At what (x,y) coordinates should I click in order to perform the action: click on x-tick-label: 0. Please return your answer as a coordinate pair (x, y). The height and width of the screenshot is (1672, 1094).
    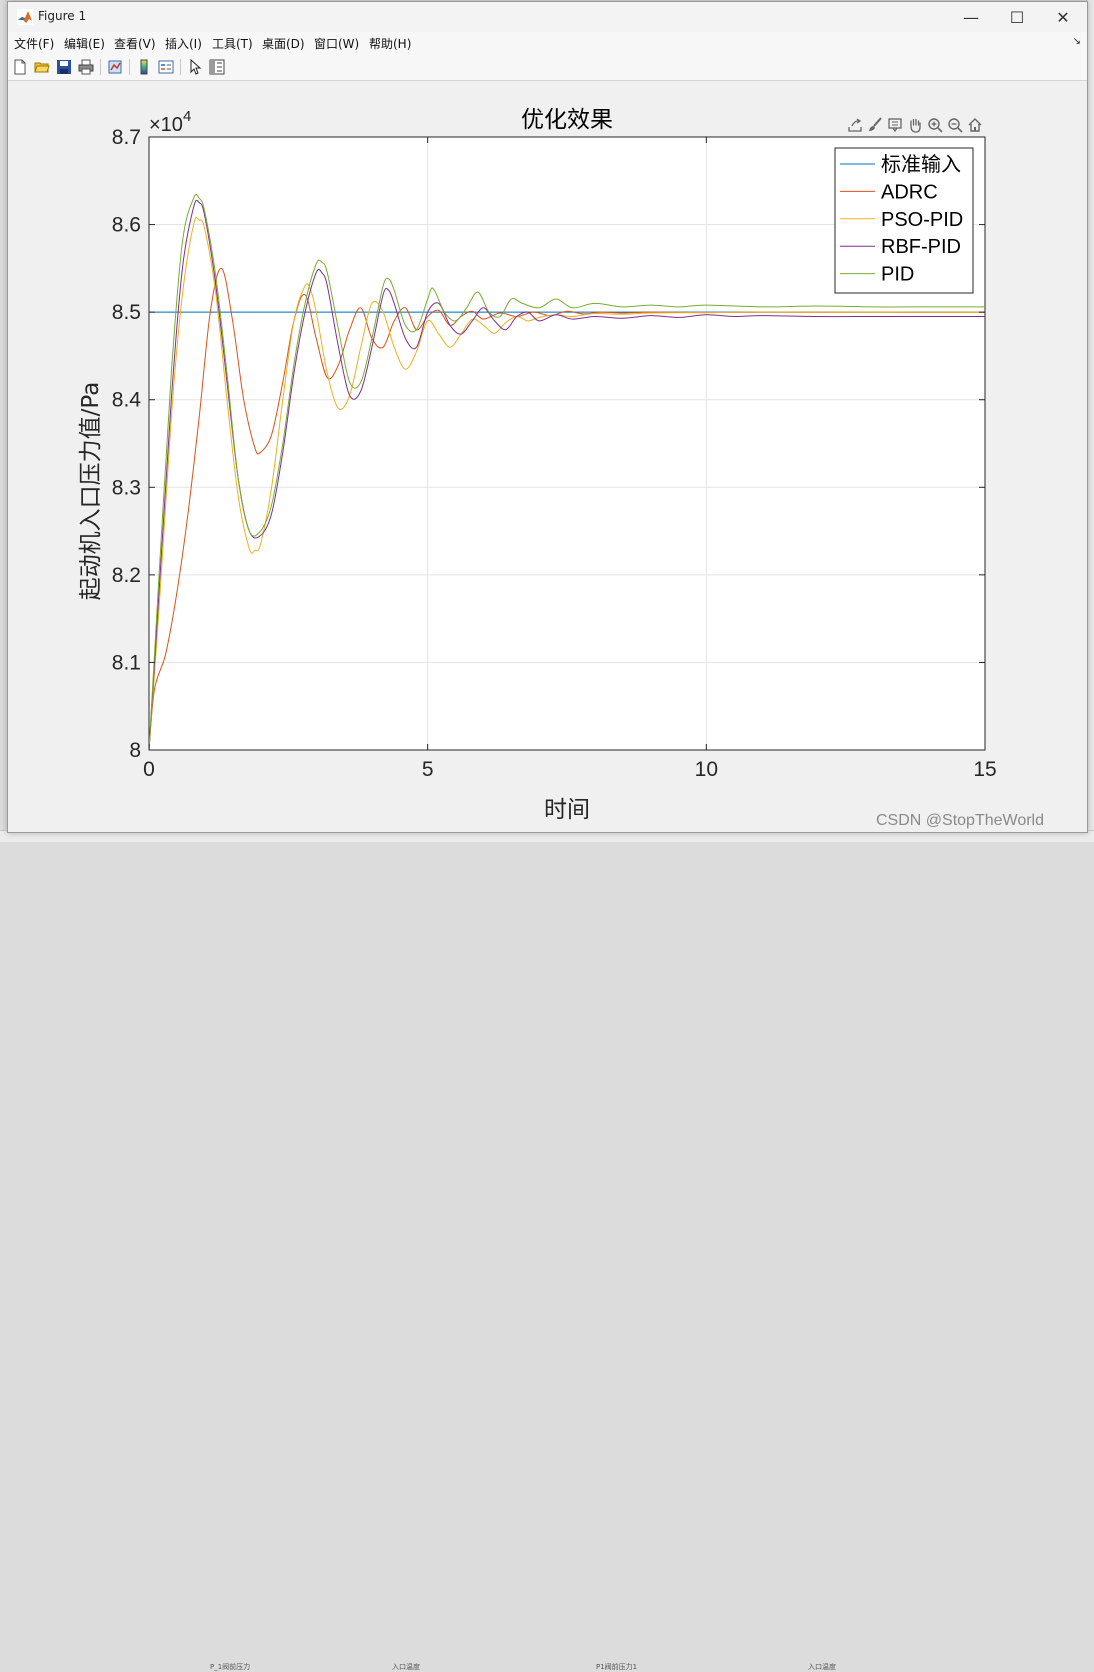
    Looking at the image, I should click on (149, 769).